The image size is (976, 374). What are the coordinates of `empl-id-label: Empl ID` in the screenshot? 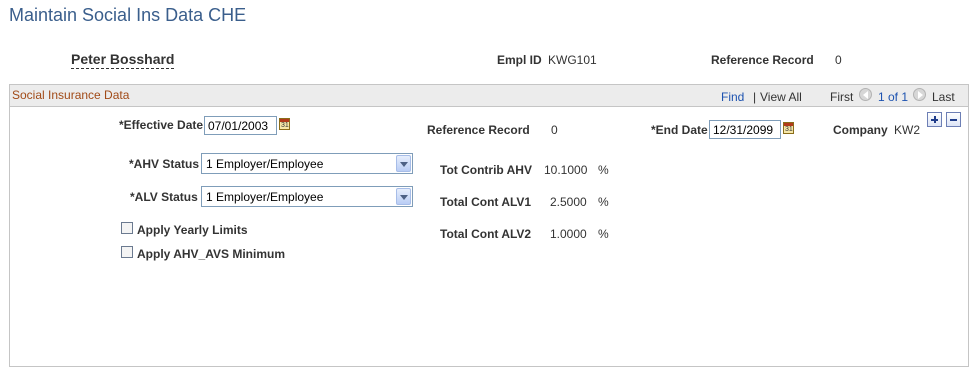 It's located at (519, 60).